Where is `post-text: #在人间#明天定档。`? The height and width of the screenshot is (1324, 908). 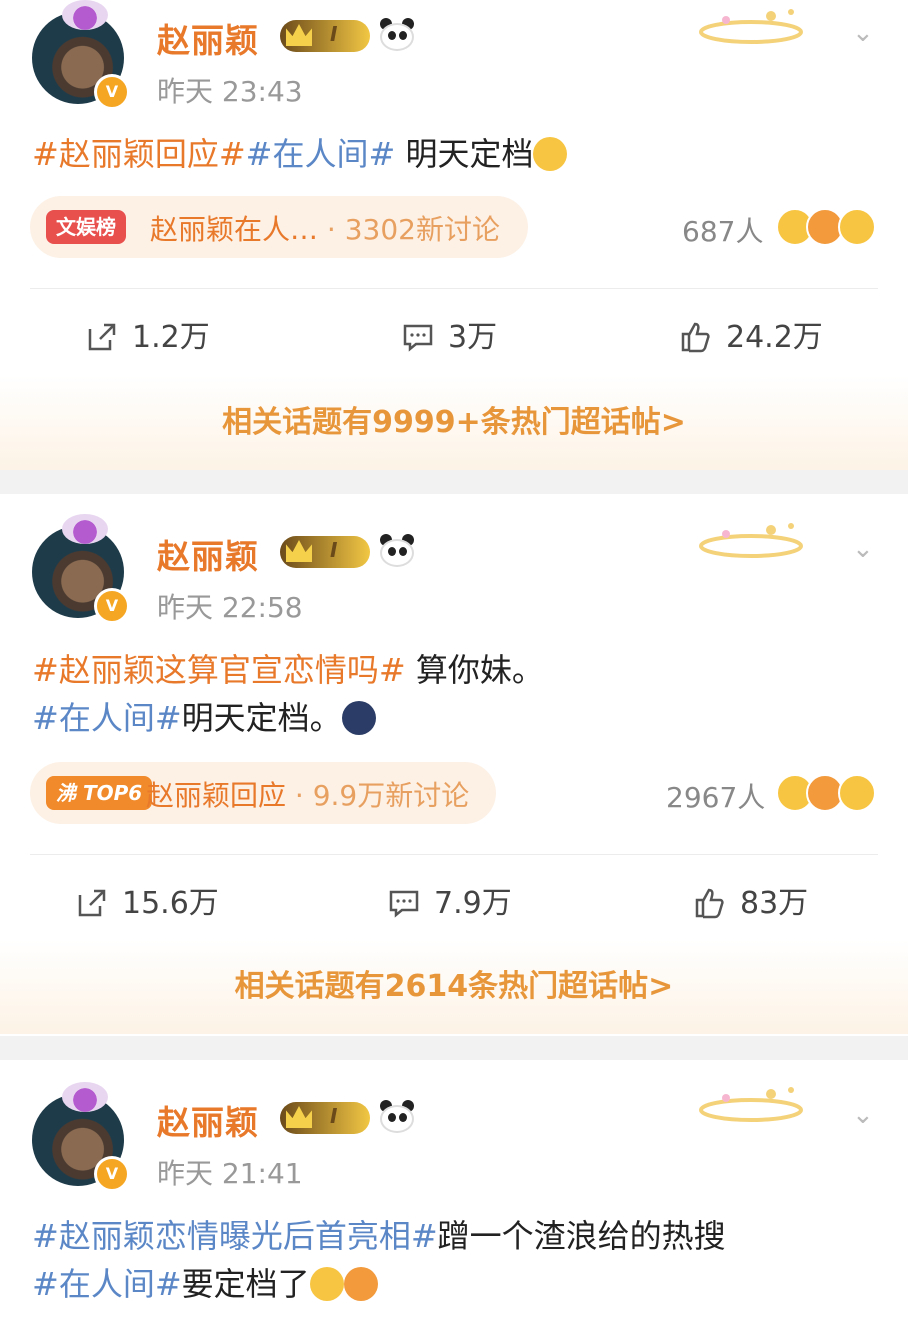
post-text: #在人间#明天定档。 is located at coordinates (204, 718).